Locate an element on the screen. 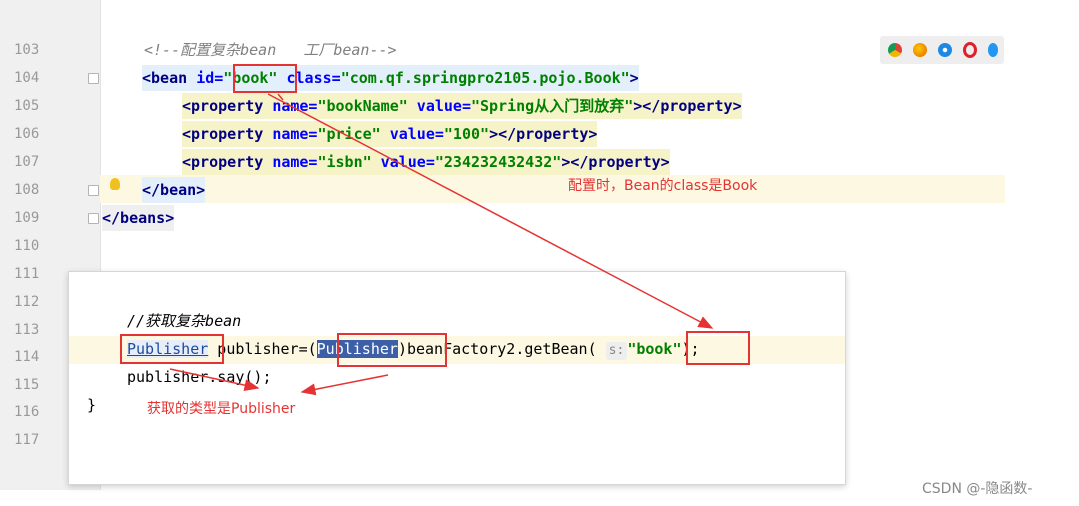 The image size is (1079, 506). arrow-to-cast is located at coordinates (344, 385).